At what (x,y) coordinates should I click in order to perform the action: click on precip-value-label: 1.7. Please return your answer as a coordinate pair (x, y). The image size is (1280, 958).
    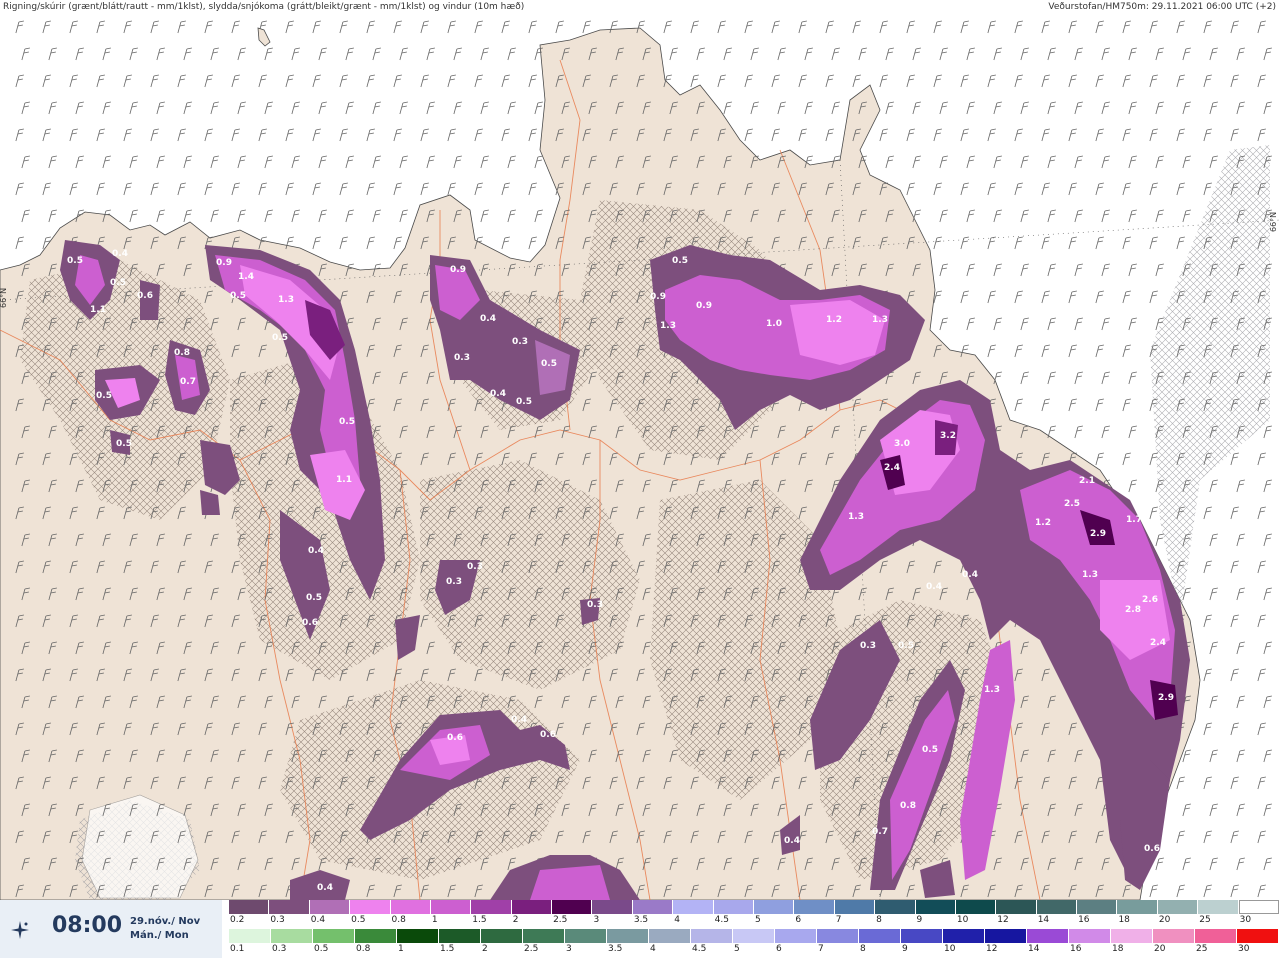
    Looking at the image, I should click on (1134, 520).